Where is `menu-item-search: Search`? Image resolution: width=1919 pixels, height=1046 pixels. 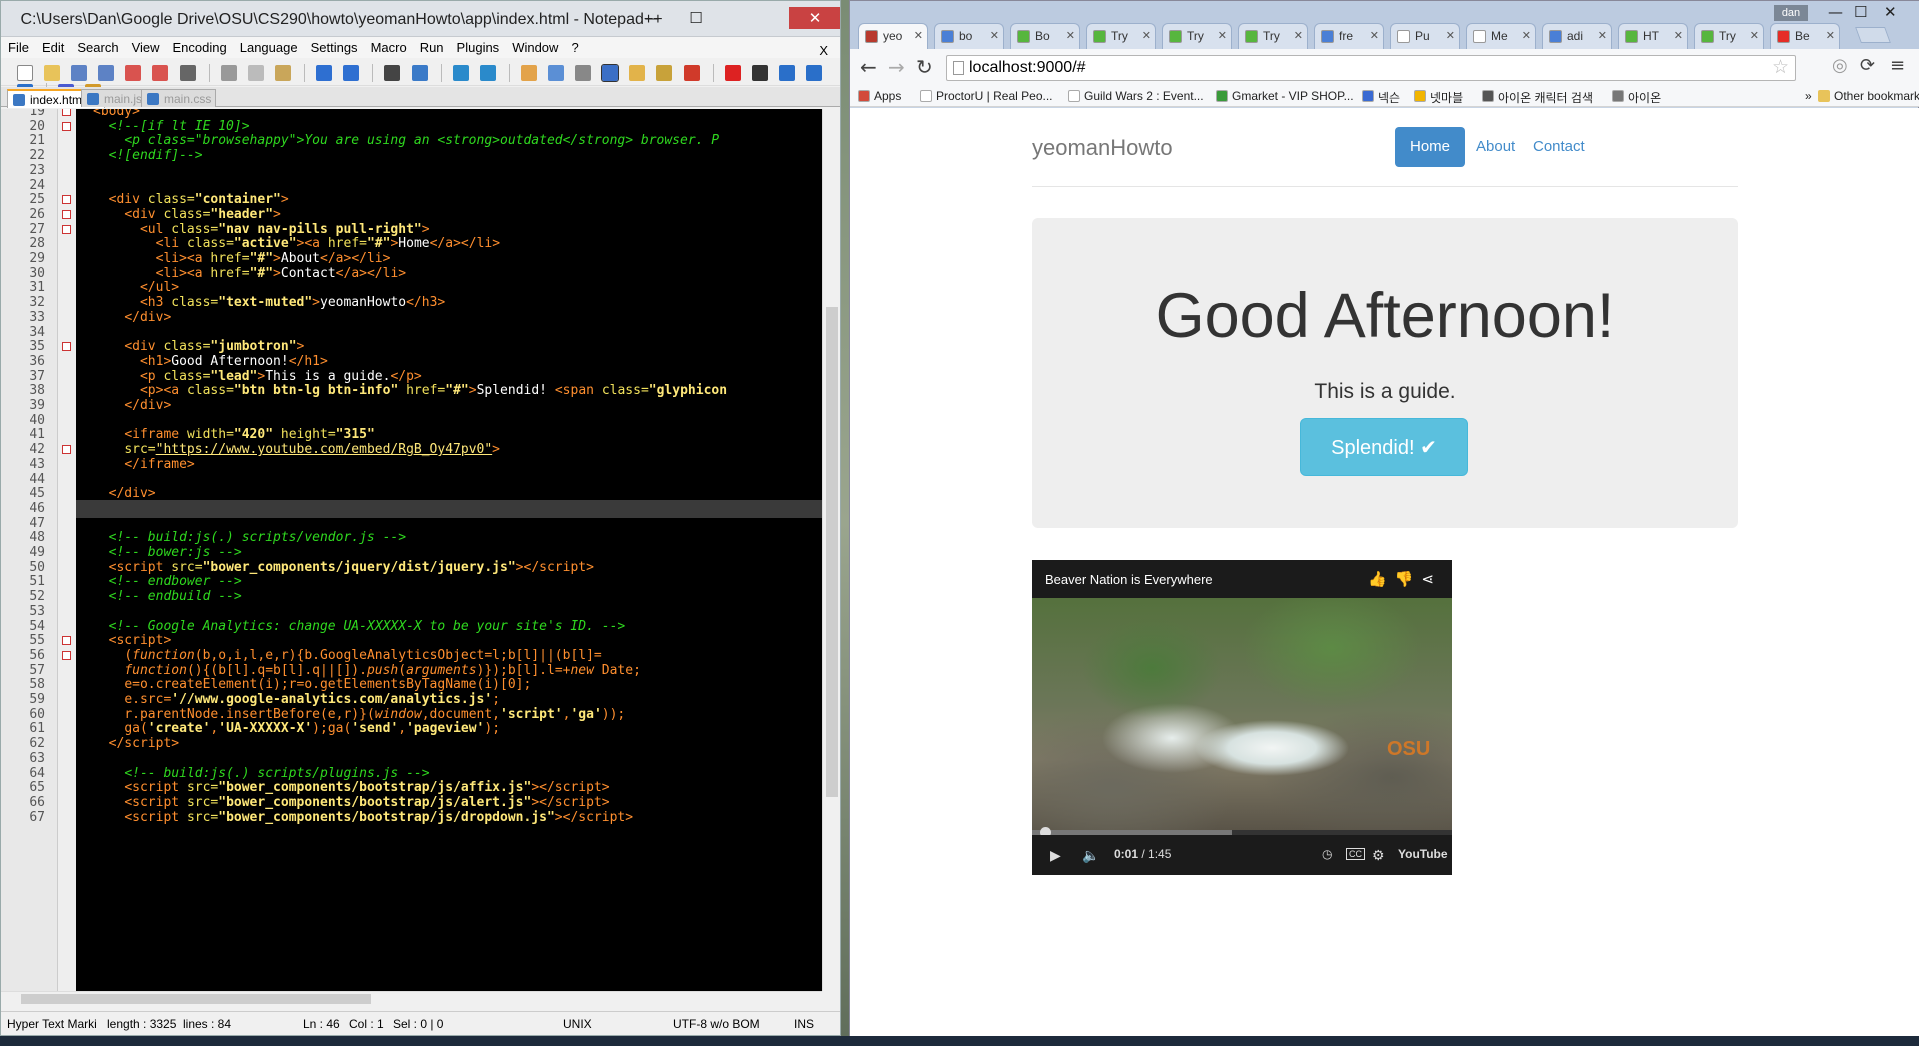
menu-item-search: Search is located at coordinates (97, 46).